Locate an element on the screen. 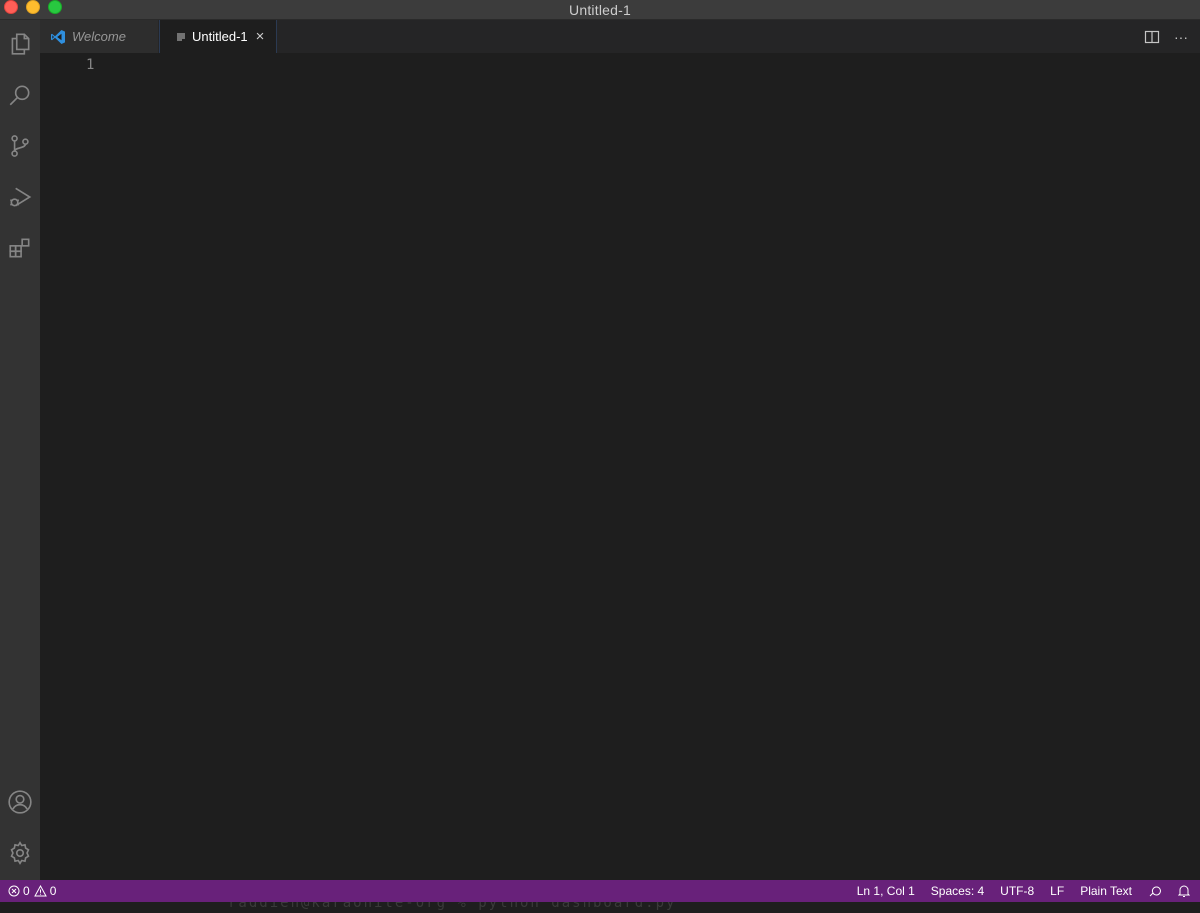 This screenshot has height=913, width=1200. end-of-line: LF is located at coordinates (1057, 891).